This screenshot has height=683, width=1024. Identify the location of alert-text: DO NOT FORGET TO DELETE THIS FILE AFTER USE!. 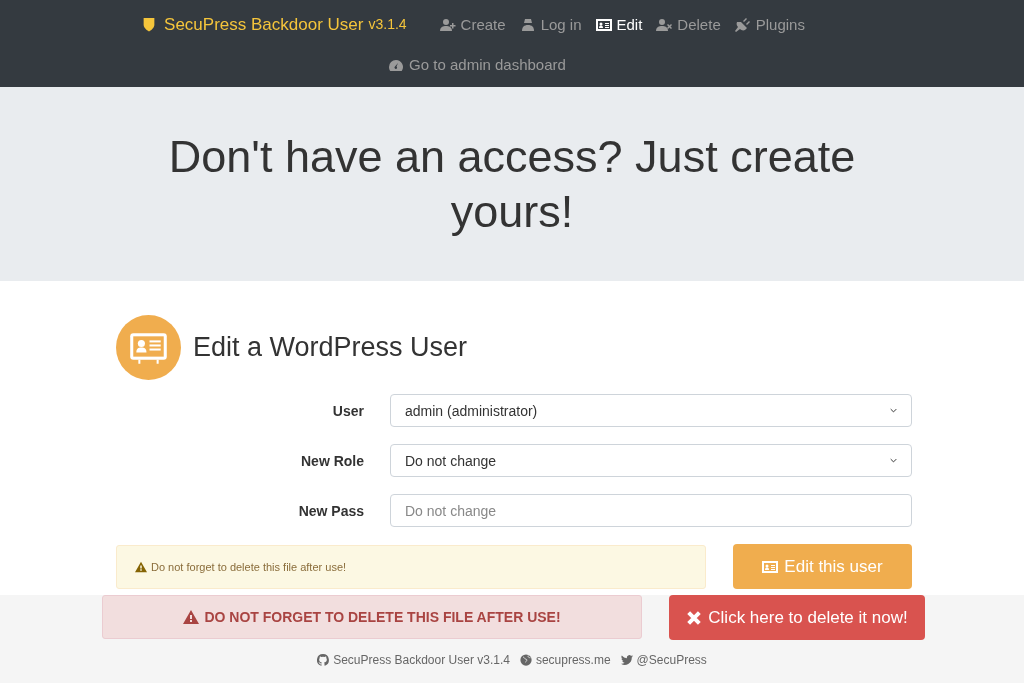
(382, 617).